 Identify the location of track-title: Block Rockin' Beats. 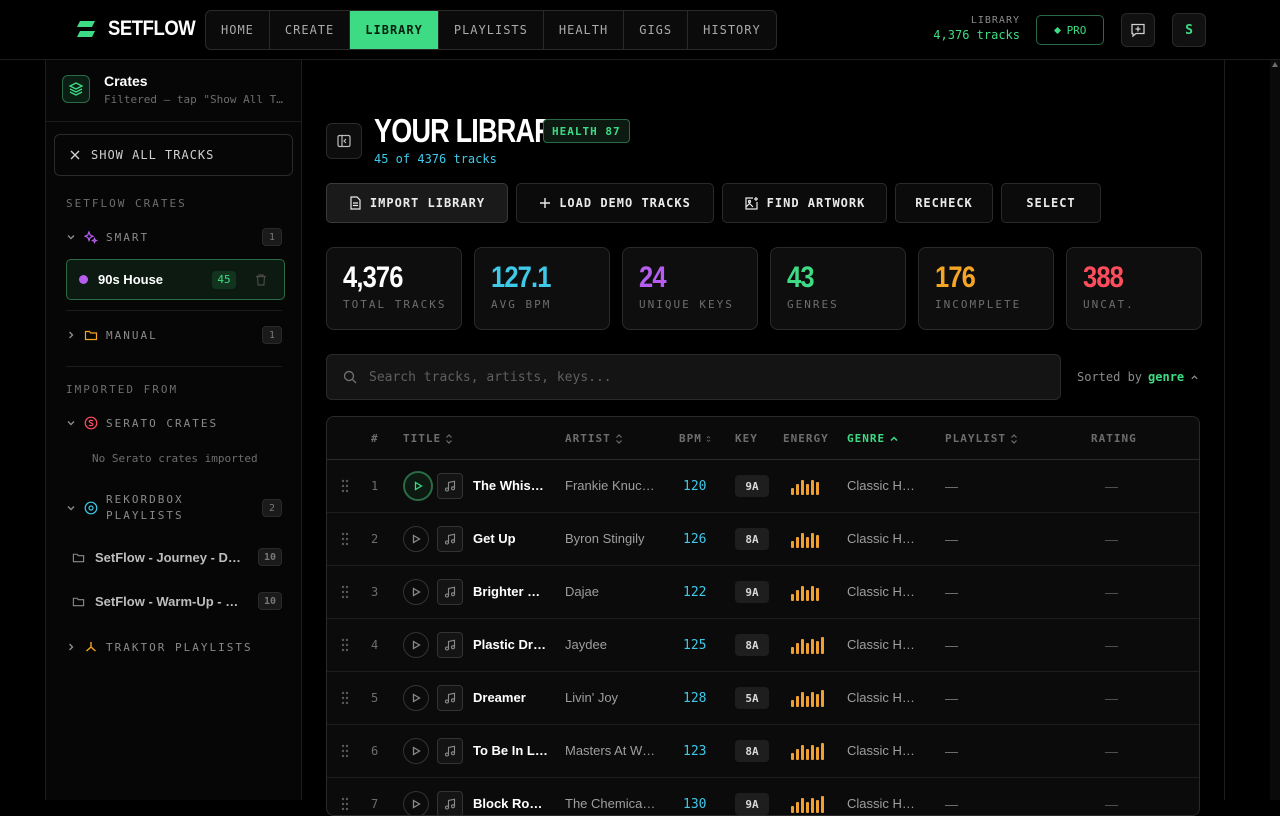
(510, 796).